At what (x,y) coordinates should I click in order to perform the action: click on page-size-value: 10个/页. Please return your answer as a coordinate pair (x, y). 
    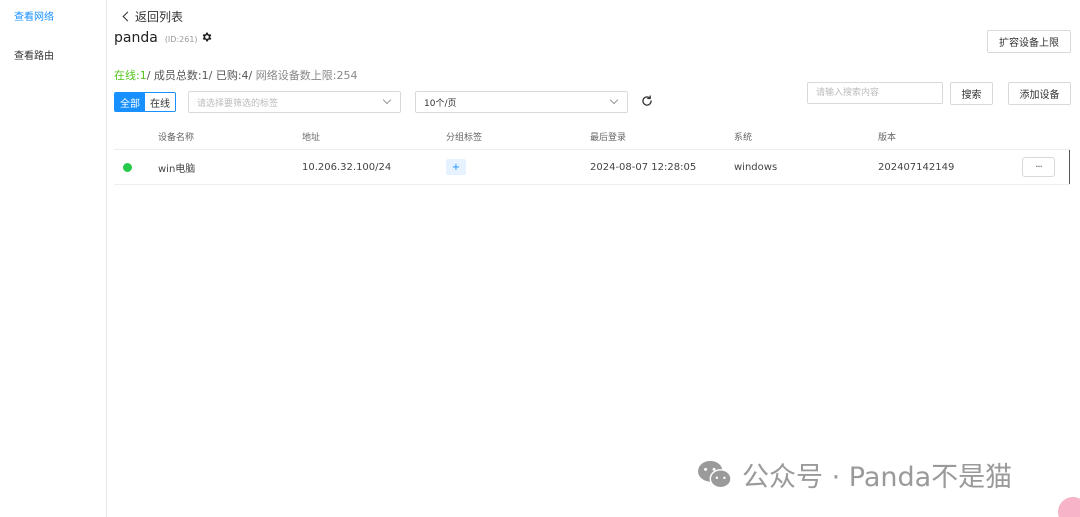
    Looking at the image, I should click on (440, 103).